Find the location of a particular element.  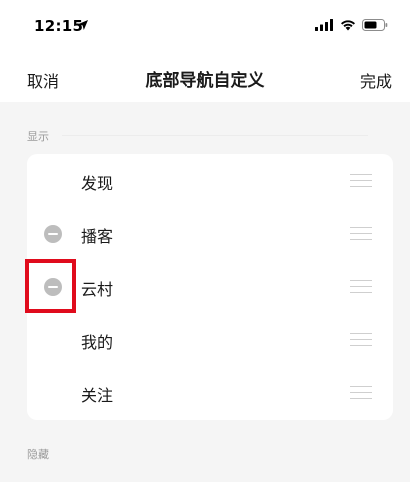

list-item: 关注 is located at coordinates (210, 392).